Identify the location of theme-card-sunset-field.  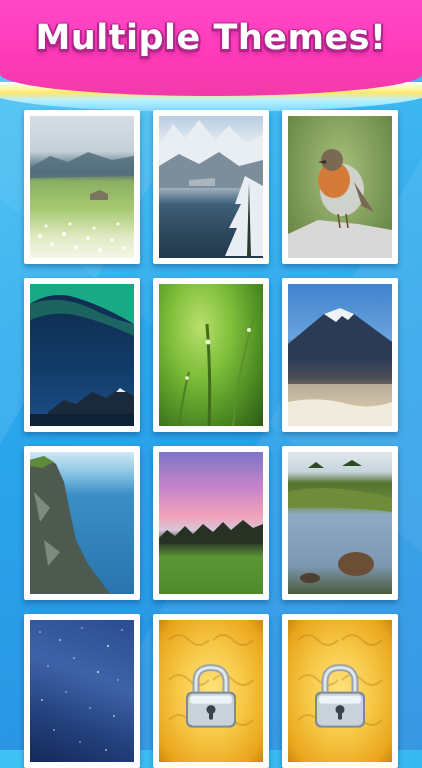
(211, 523).